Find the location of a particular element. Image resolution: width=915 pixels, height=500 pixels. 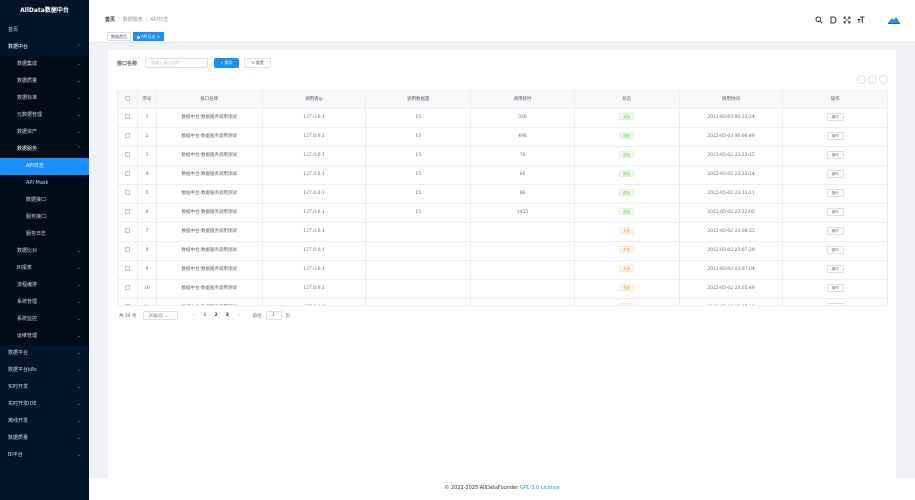

next-page-button: › is located at coordinates (239, 315).